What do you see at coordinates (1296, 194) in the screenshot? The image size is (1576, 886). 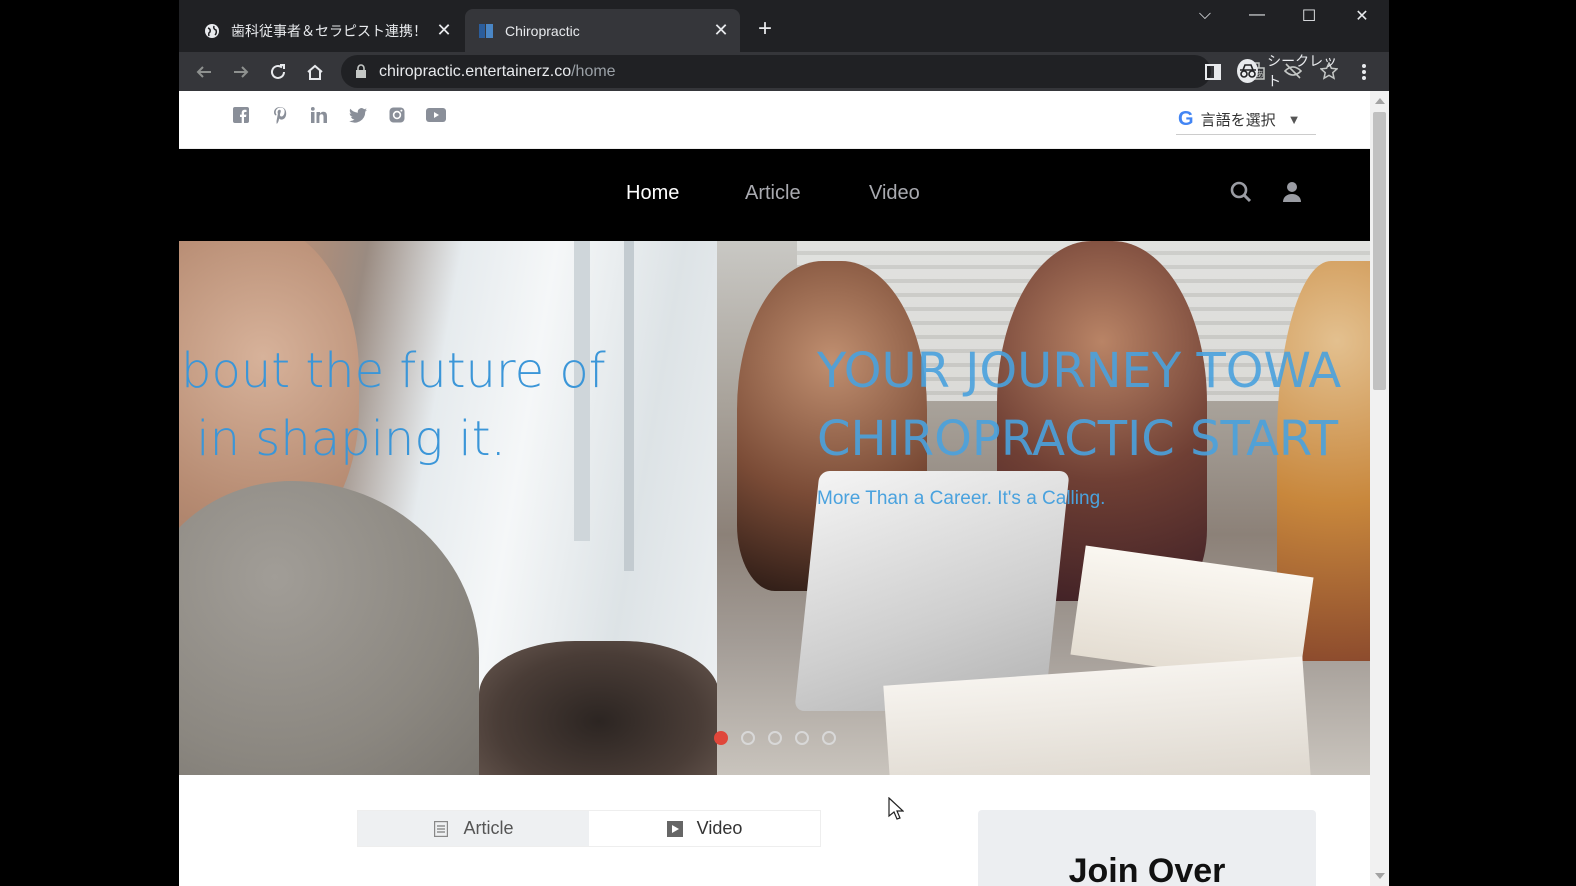 I see `user-icon` at bounding box center [1296, 194].